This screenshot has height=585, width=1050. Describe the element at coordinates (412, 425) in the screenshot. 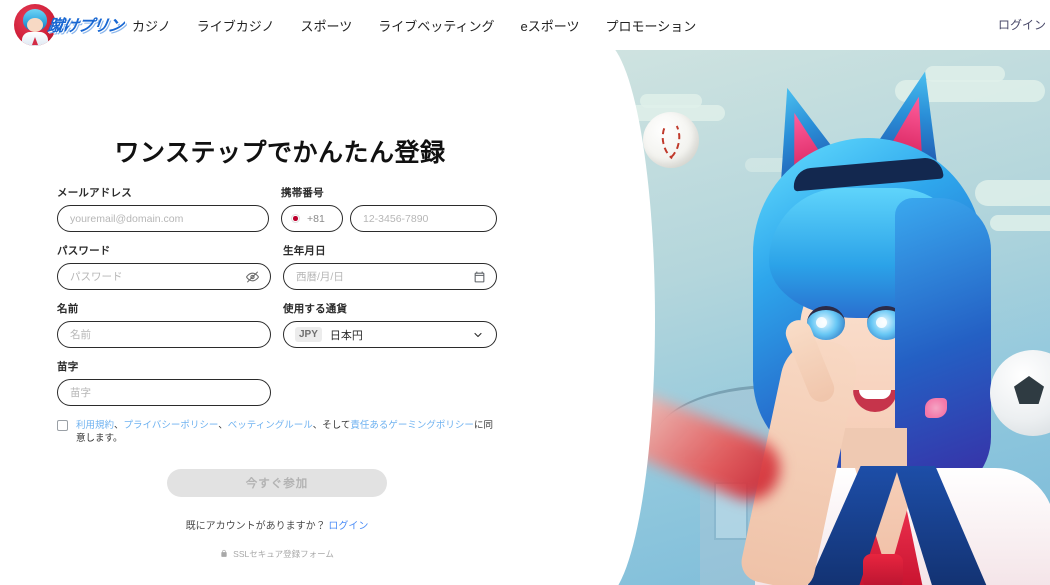

I see `terms-link-responsible-gaming: 責任あるゲーミングポリシー` at that location.